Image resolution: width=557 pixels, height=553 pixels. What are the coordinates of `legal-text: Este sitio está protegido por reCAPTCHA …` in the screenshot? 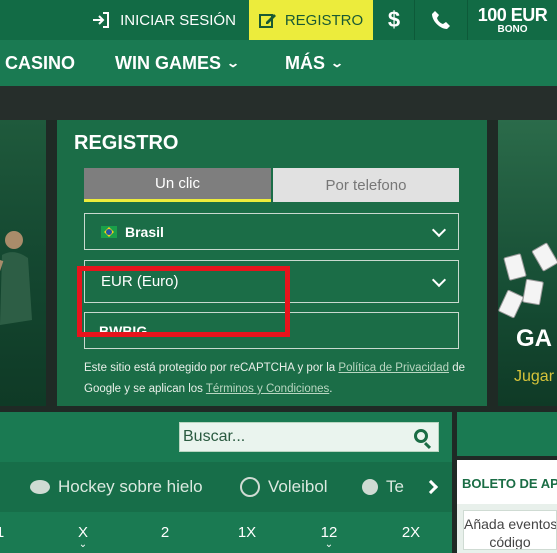 It's located at (210, 368).